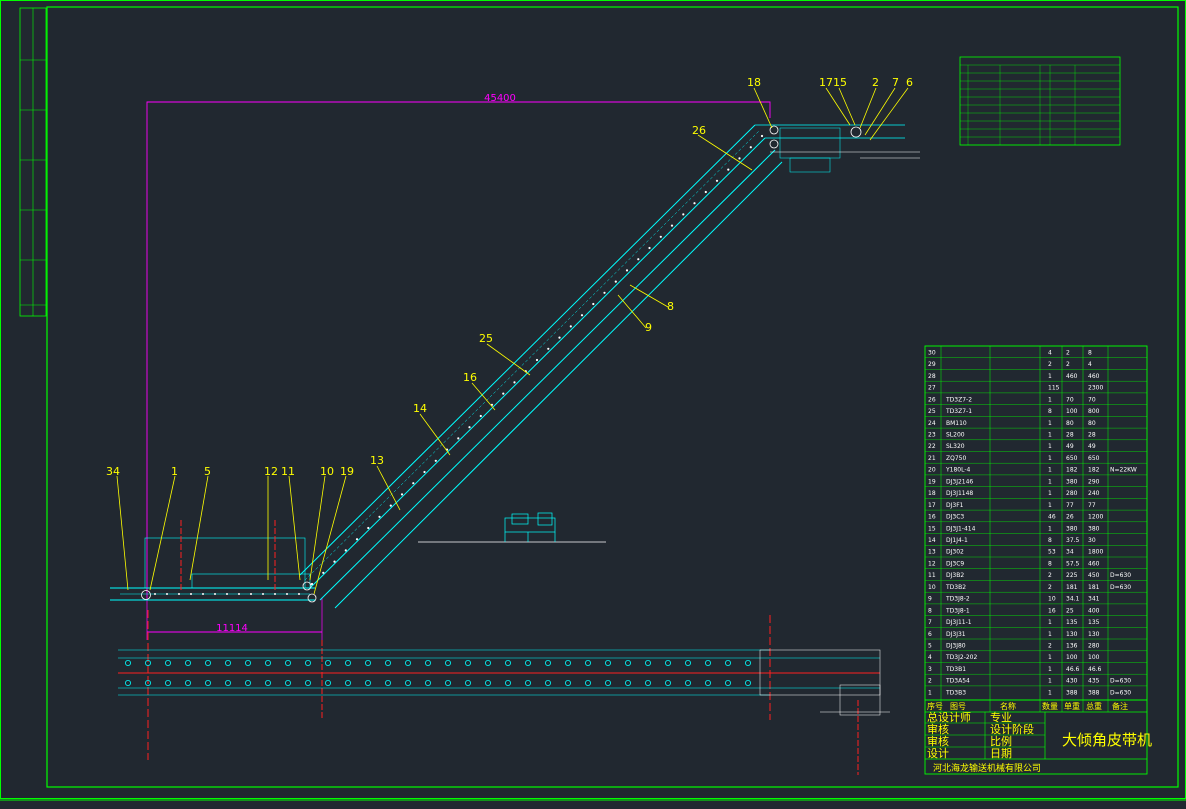  I want to click on parts-cell: 460, so click(1094, 563).